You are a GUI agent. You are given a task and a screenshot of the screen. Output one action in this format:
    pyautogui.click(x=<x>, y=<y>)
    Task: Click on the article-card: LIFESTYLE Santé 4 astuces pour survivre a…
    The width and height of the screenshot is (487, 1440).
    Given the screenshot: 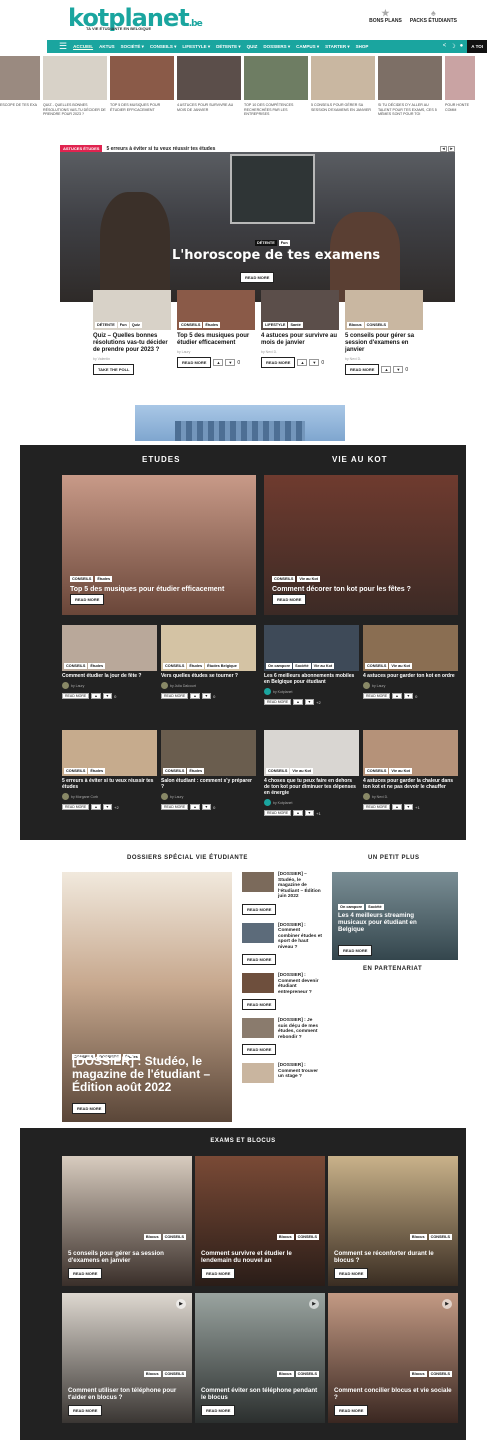 What is the action you would take?
    pyautogui.click(x=300, y=332)
    